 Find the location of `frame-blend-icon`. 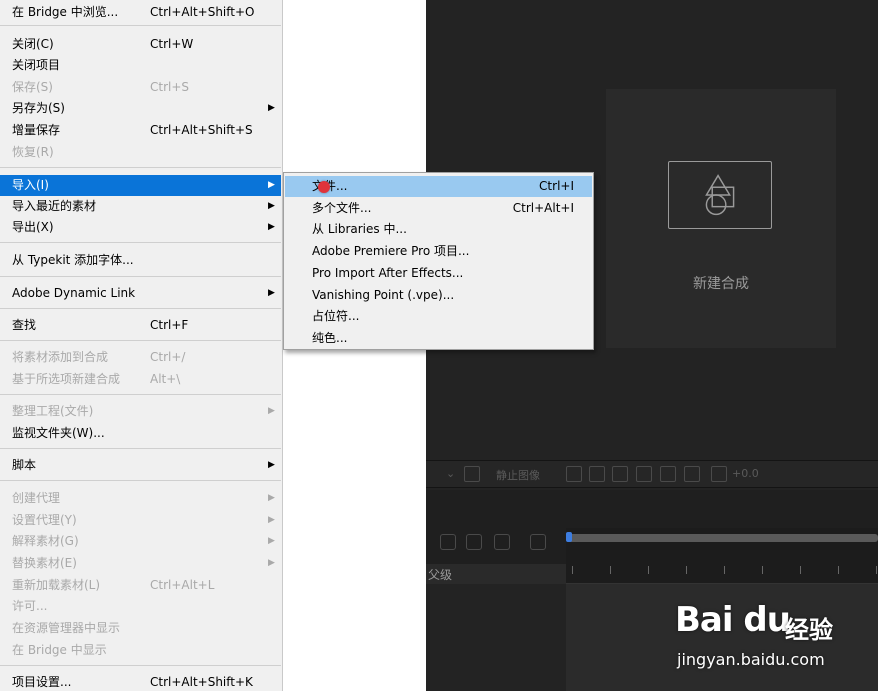

frame-blend-icon is located at coordinates (474, 542).